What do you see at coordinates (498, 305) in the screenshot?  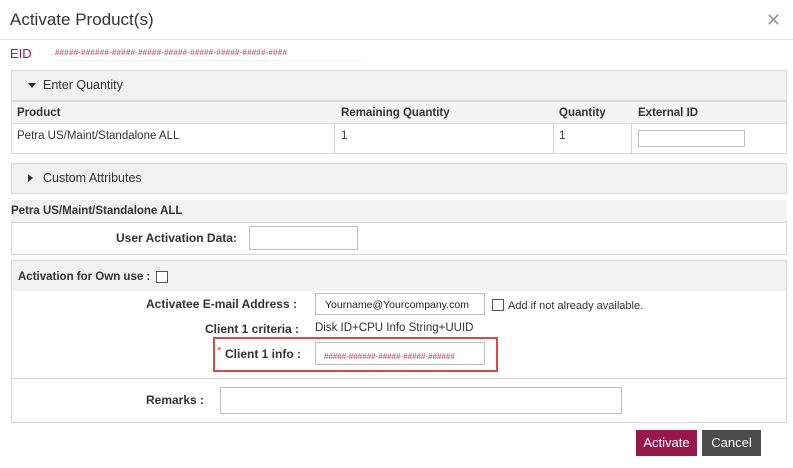 I see `add-if-not-available-checkbox` at bounding box center [498, 305].